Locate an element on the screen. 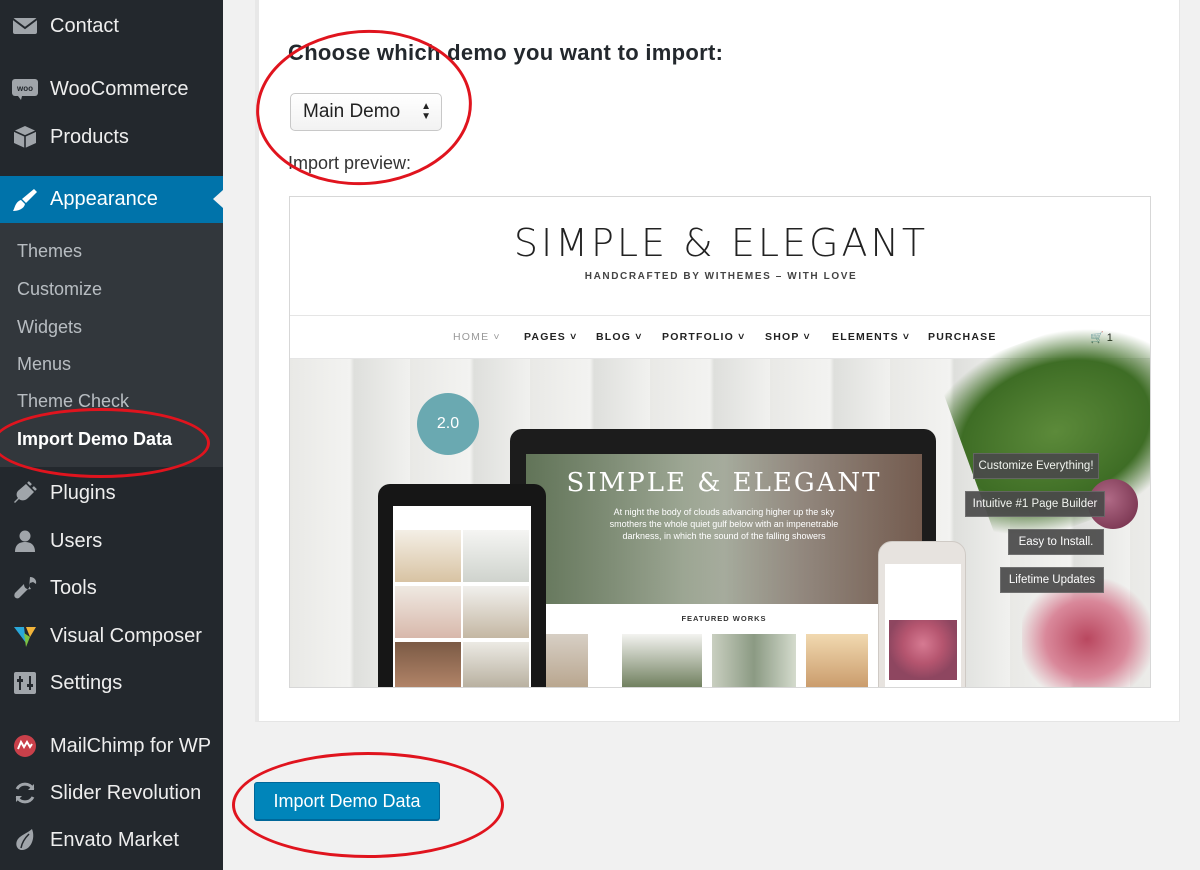  preview-nav-shop: SHOP ˅ is located at coordinates (788, 337).